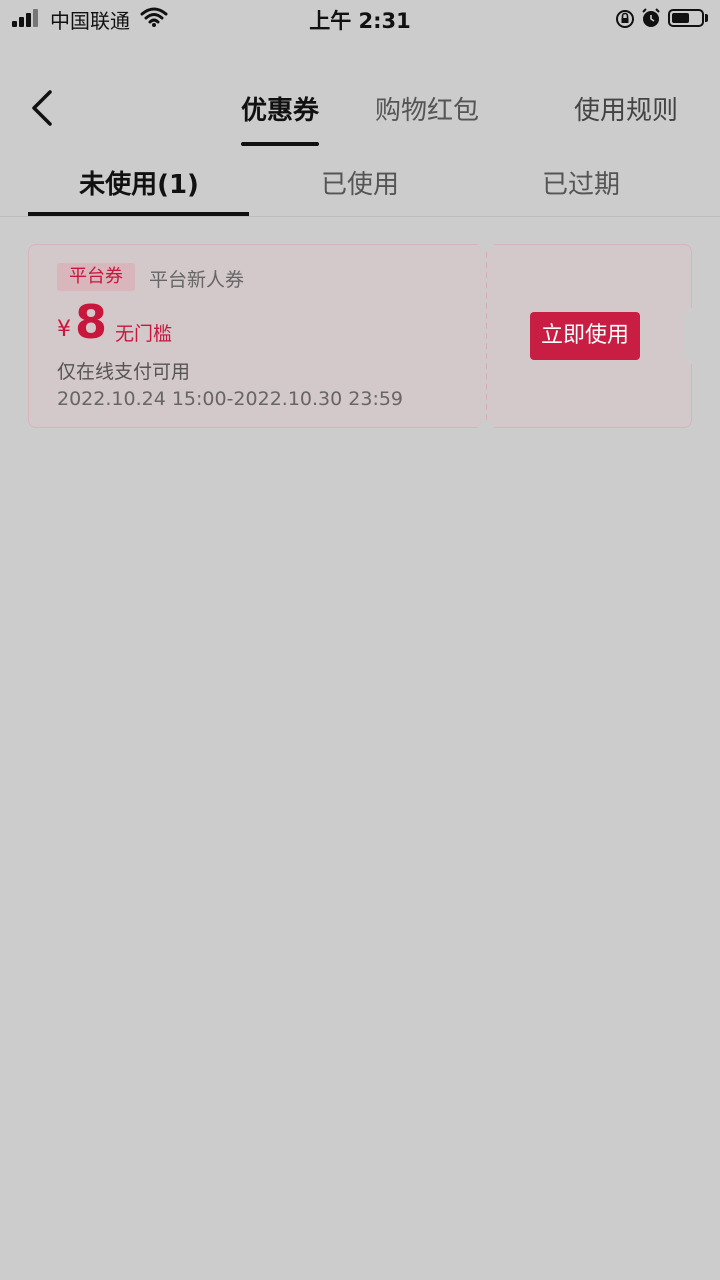 The width and height of the screenshot is (720, 1280). What do you see at coordinates (427, 108) in the screenshot?
I see `tab-shopping-red-packets: 购物红包` at bounding box center [427, 108].